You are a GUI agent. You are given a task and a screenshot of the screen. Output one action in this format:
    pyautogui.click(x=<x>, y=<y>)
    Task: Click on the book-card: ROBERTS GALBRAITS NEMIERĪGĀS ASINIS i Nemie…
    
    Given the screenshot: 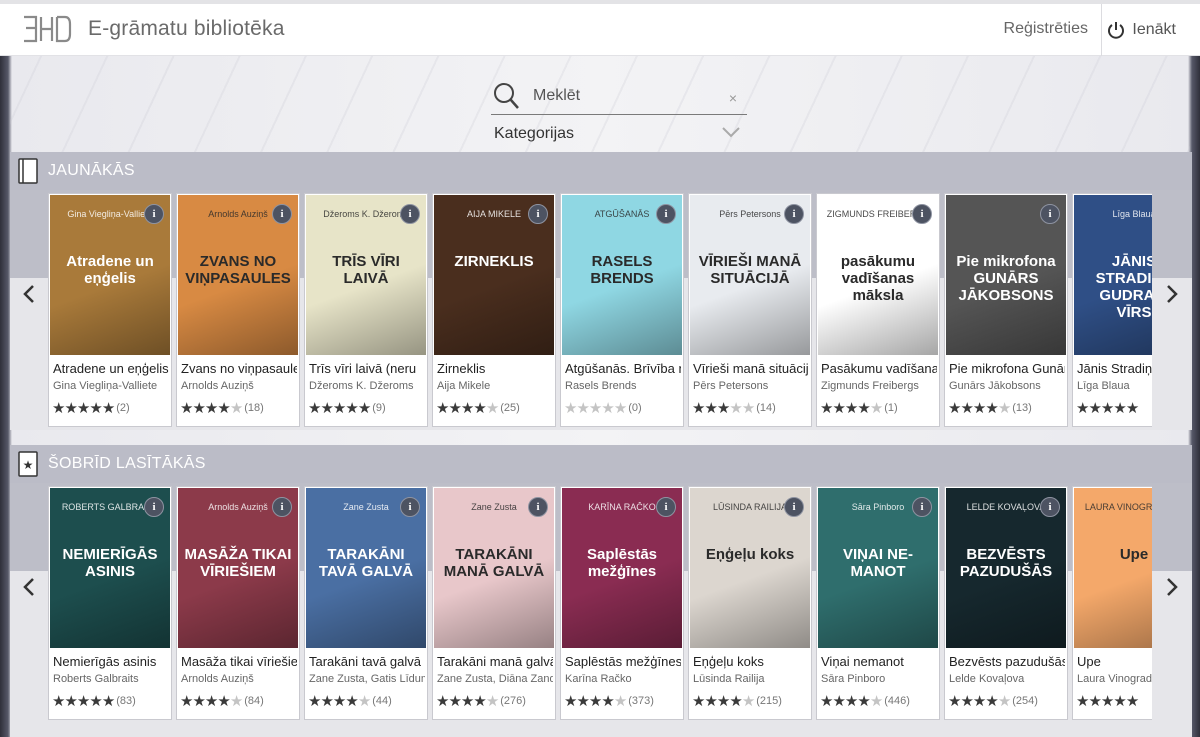 What is the action you would take?
    pyautogui.click(x=110, y=603)
    